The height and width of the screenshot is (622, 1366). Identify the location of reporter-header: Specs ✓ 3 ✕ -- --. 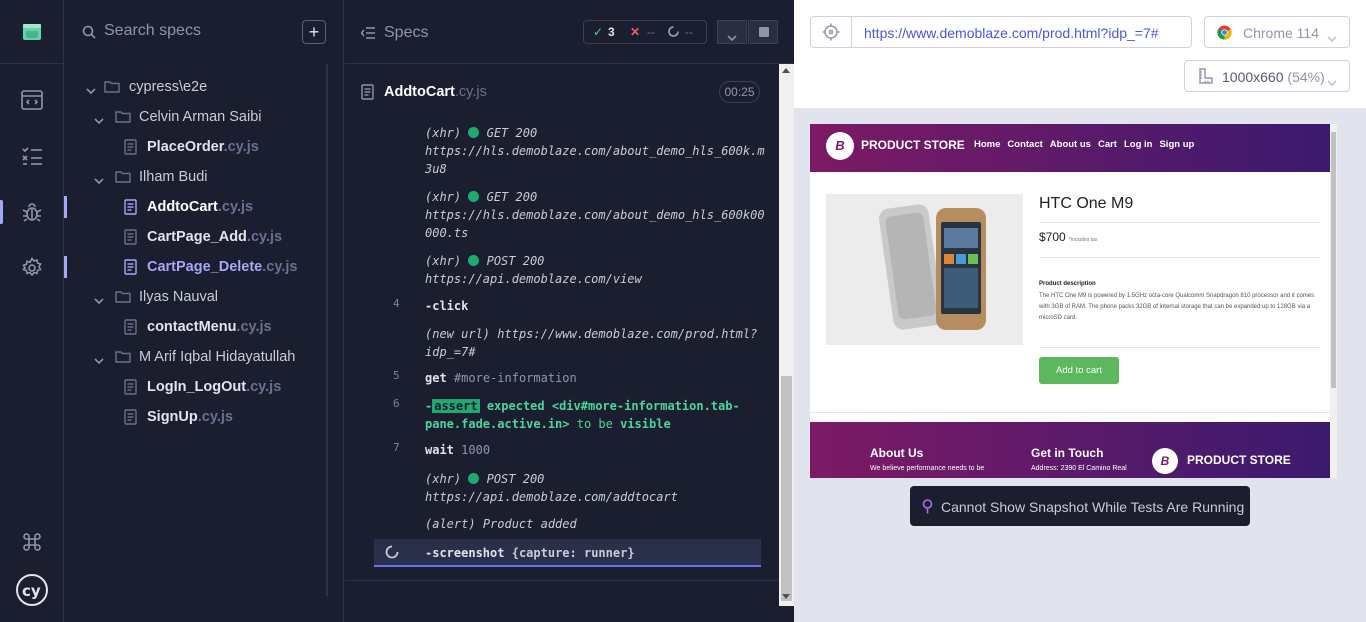
(569, 32).